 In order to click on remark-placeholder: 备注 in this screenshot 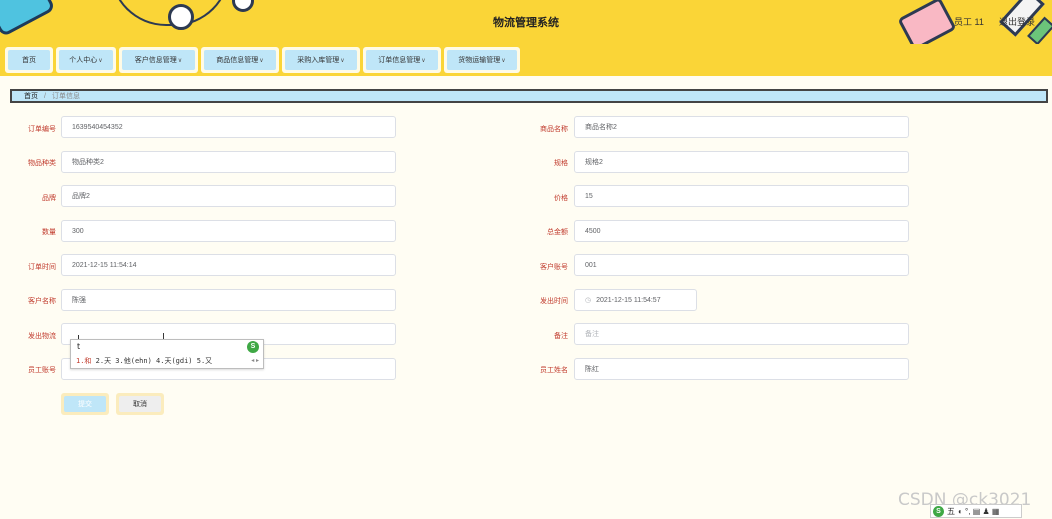, I will do `click(592, 334)`.